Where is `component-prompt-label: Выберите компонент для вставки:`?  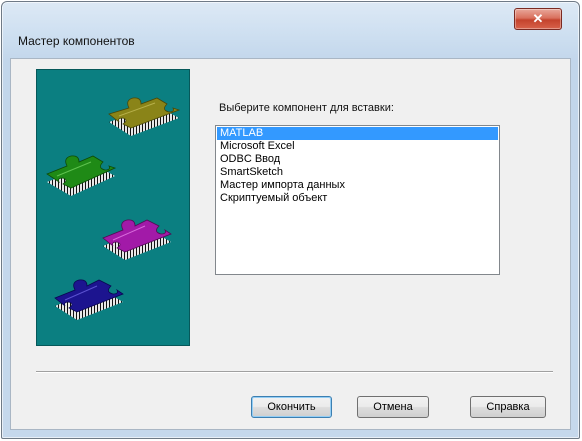 component-prompt-label: Выберите компонент для вставки: is located at coordinates (306, 108).